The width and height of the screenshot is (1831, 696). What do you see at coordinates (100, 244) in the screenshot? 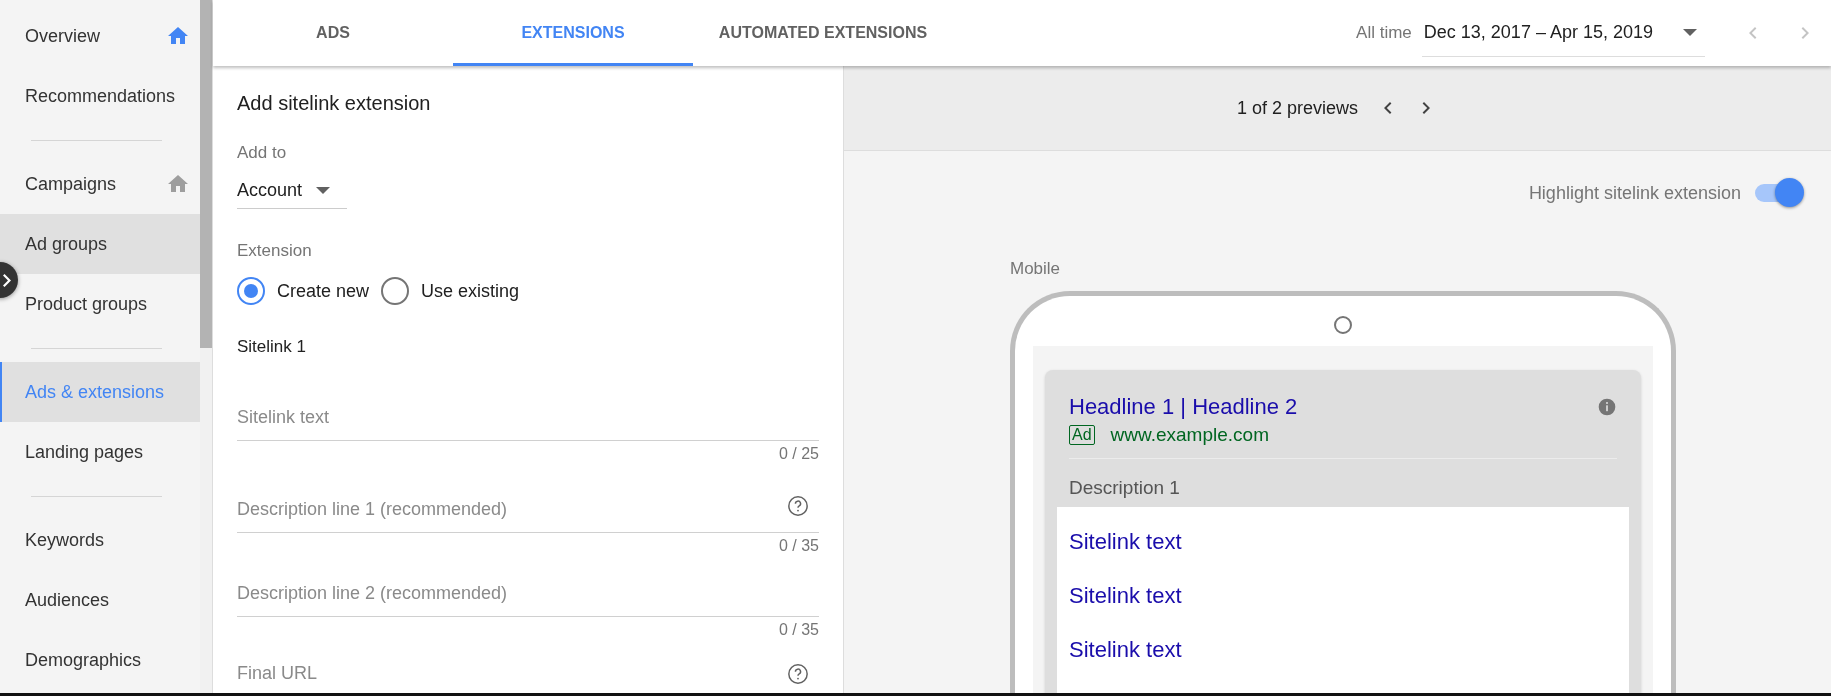
I see `sidebar-item: Ad groups` at bounding box center [100, 244].